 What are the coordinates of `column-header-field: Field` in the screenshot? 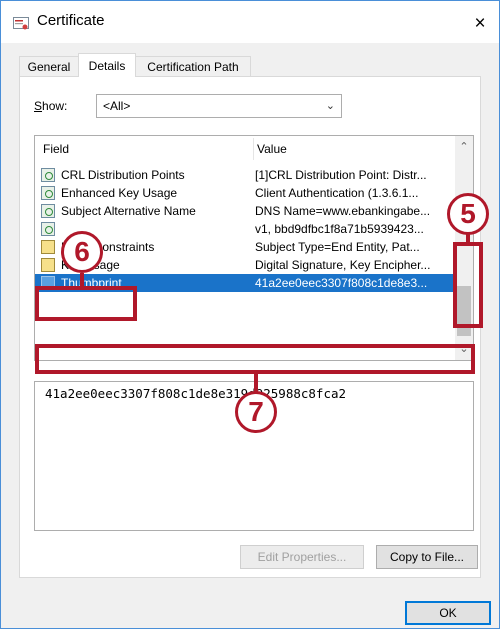 It's located at (56, 149).